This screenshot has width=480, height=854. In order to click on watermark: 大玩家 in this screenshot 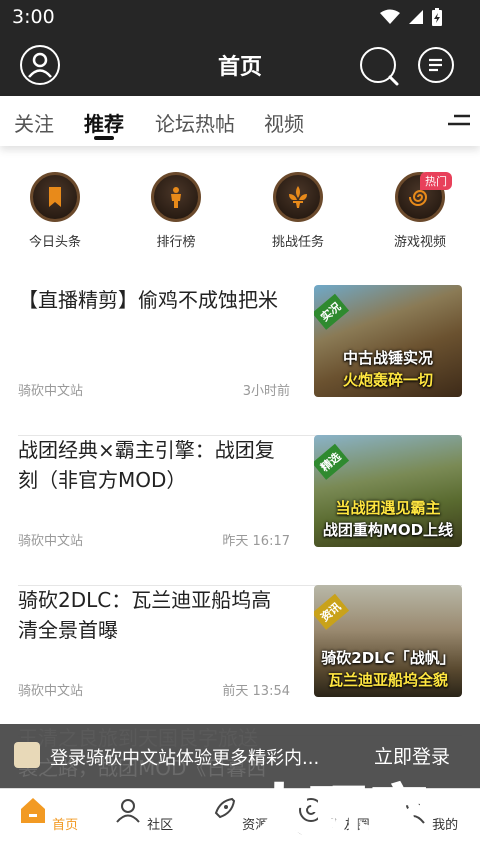, I will do `click(339, 813)`.